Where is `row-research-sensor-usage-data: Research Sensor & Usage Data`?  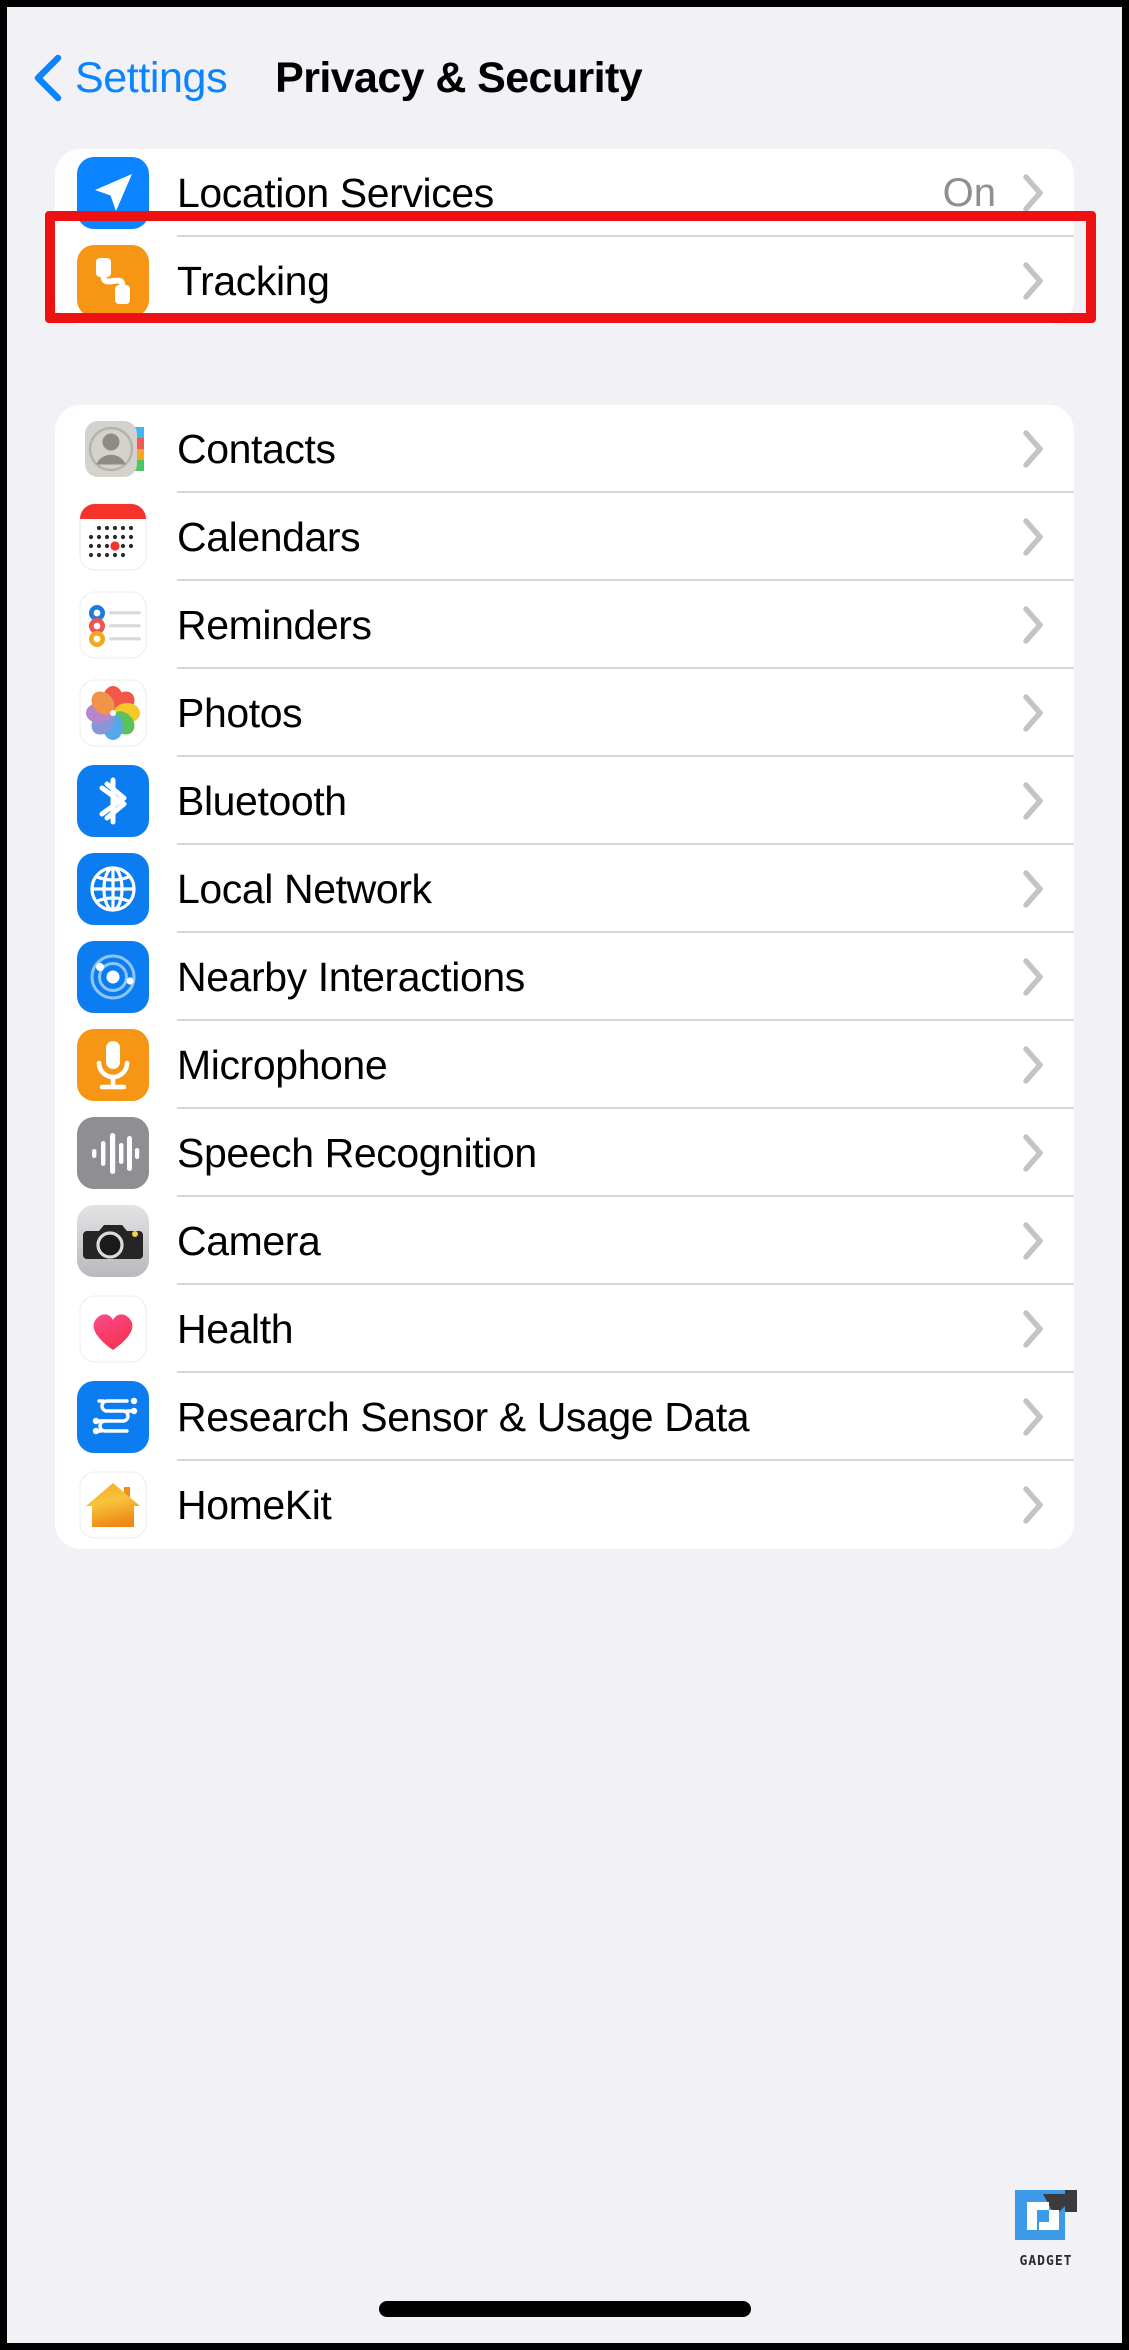
row-research-sensor-usage-data: Research Sensor & Usage Data is located at coordinates (564, 1417).